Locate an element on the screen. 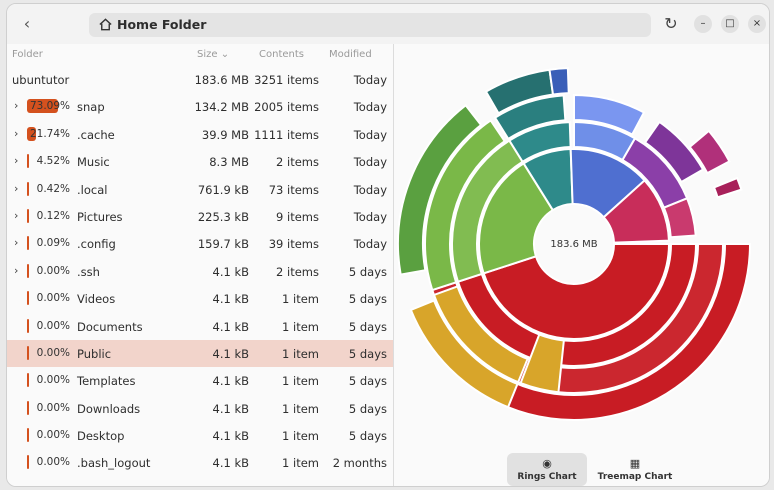 This screenshot has height=490, width=774. folder-name: Documents is located at coordinates (110, 326).